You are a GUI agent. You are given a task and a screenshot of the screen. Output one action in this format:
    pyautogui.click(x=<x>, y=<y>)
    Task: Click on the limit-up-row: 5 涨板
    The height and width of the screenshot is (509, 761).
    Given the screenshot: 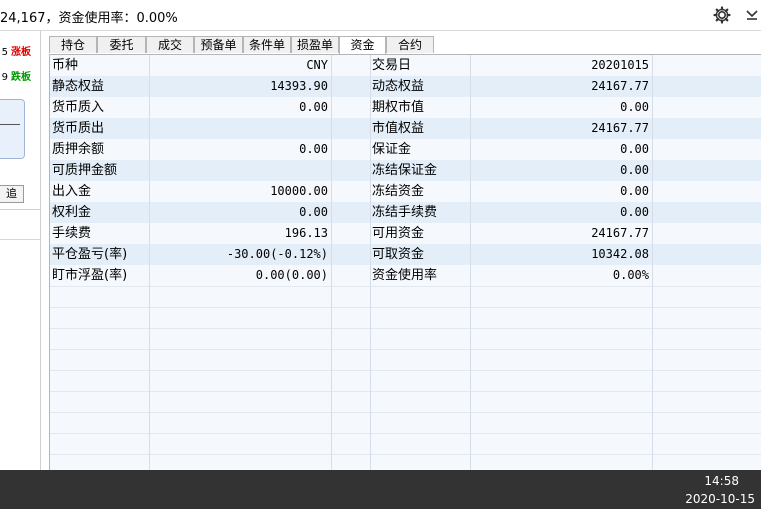 What is the action you would take?
    pyautogui.click(x=15, y=50)
    